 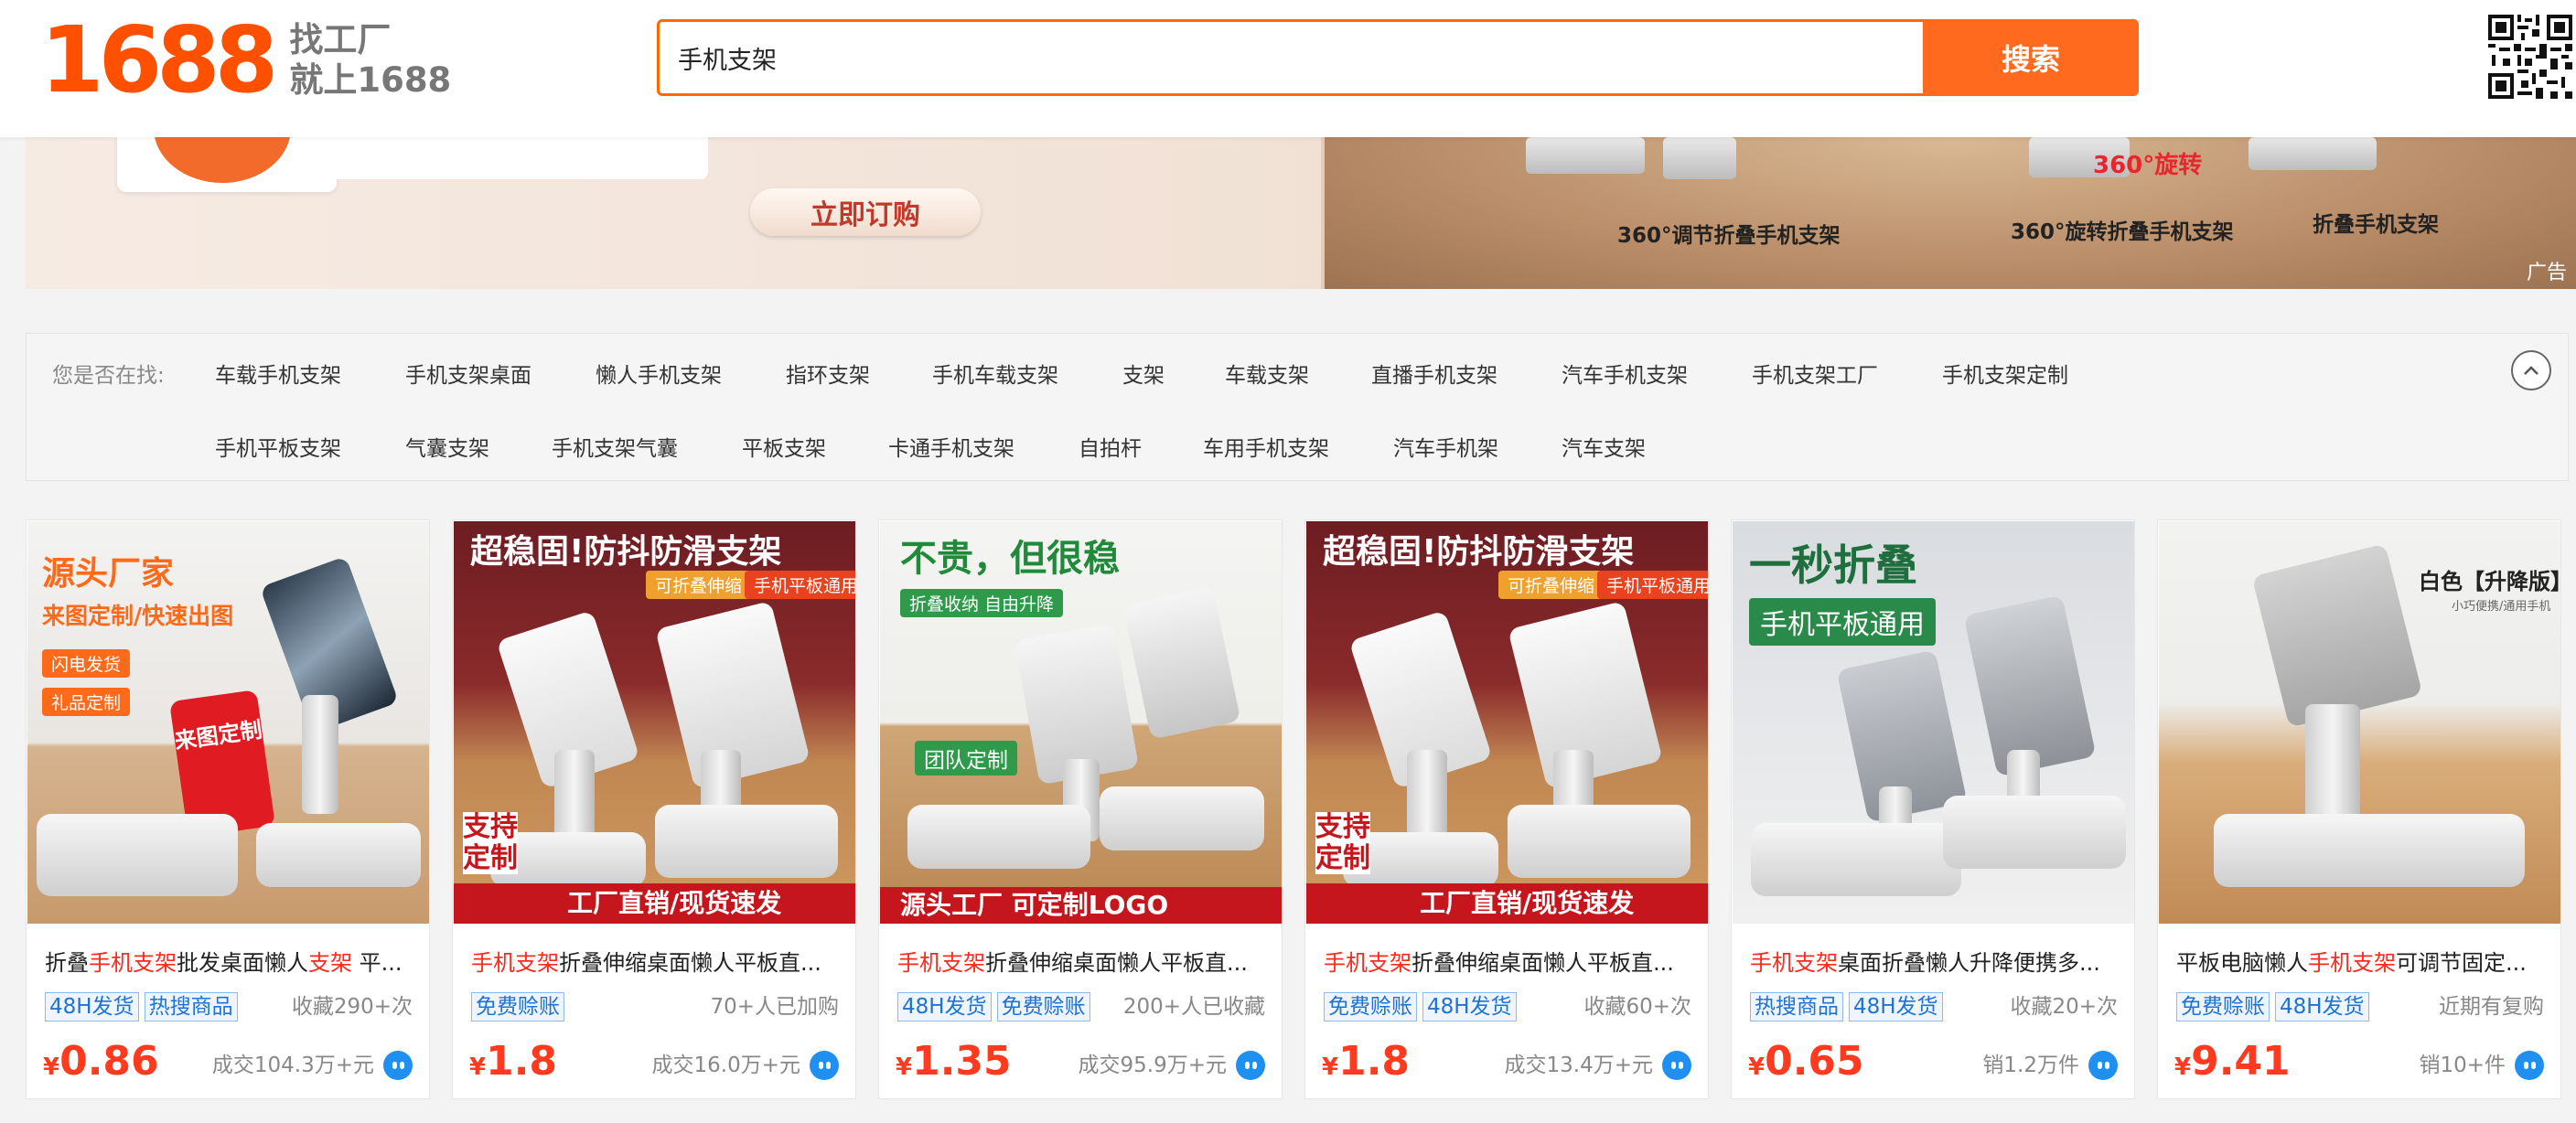 I want to click on image-pill: 闪电发货, so click(x=87, y=663).